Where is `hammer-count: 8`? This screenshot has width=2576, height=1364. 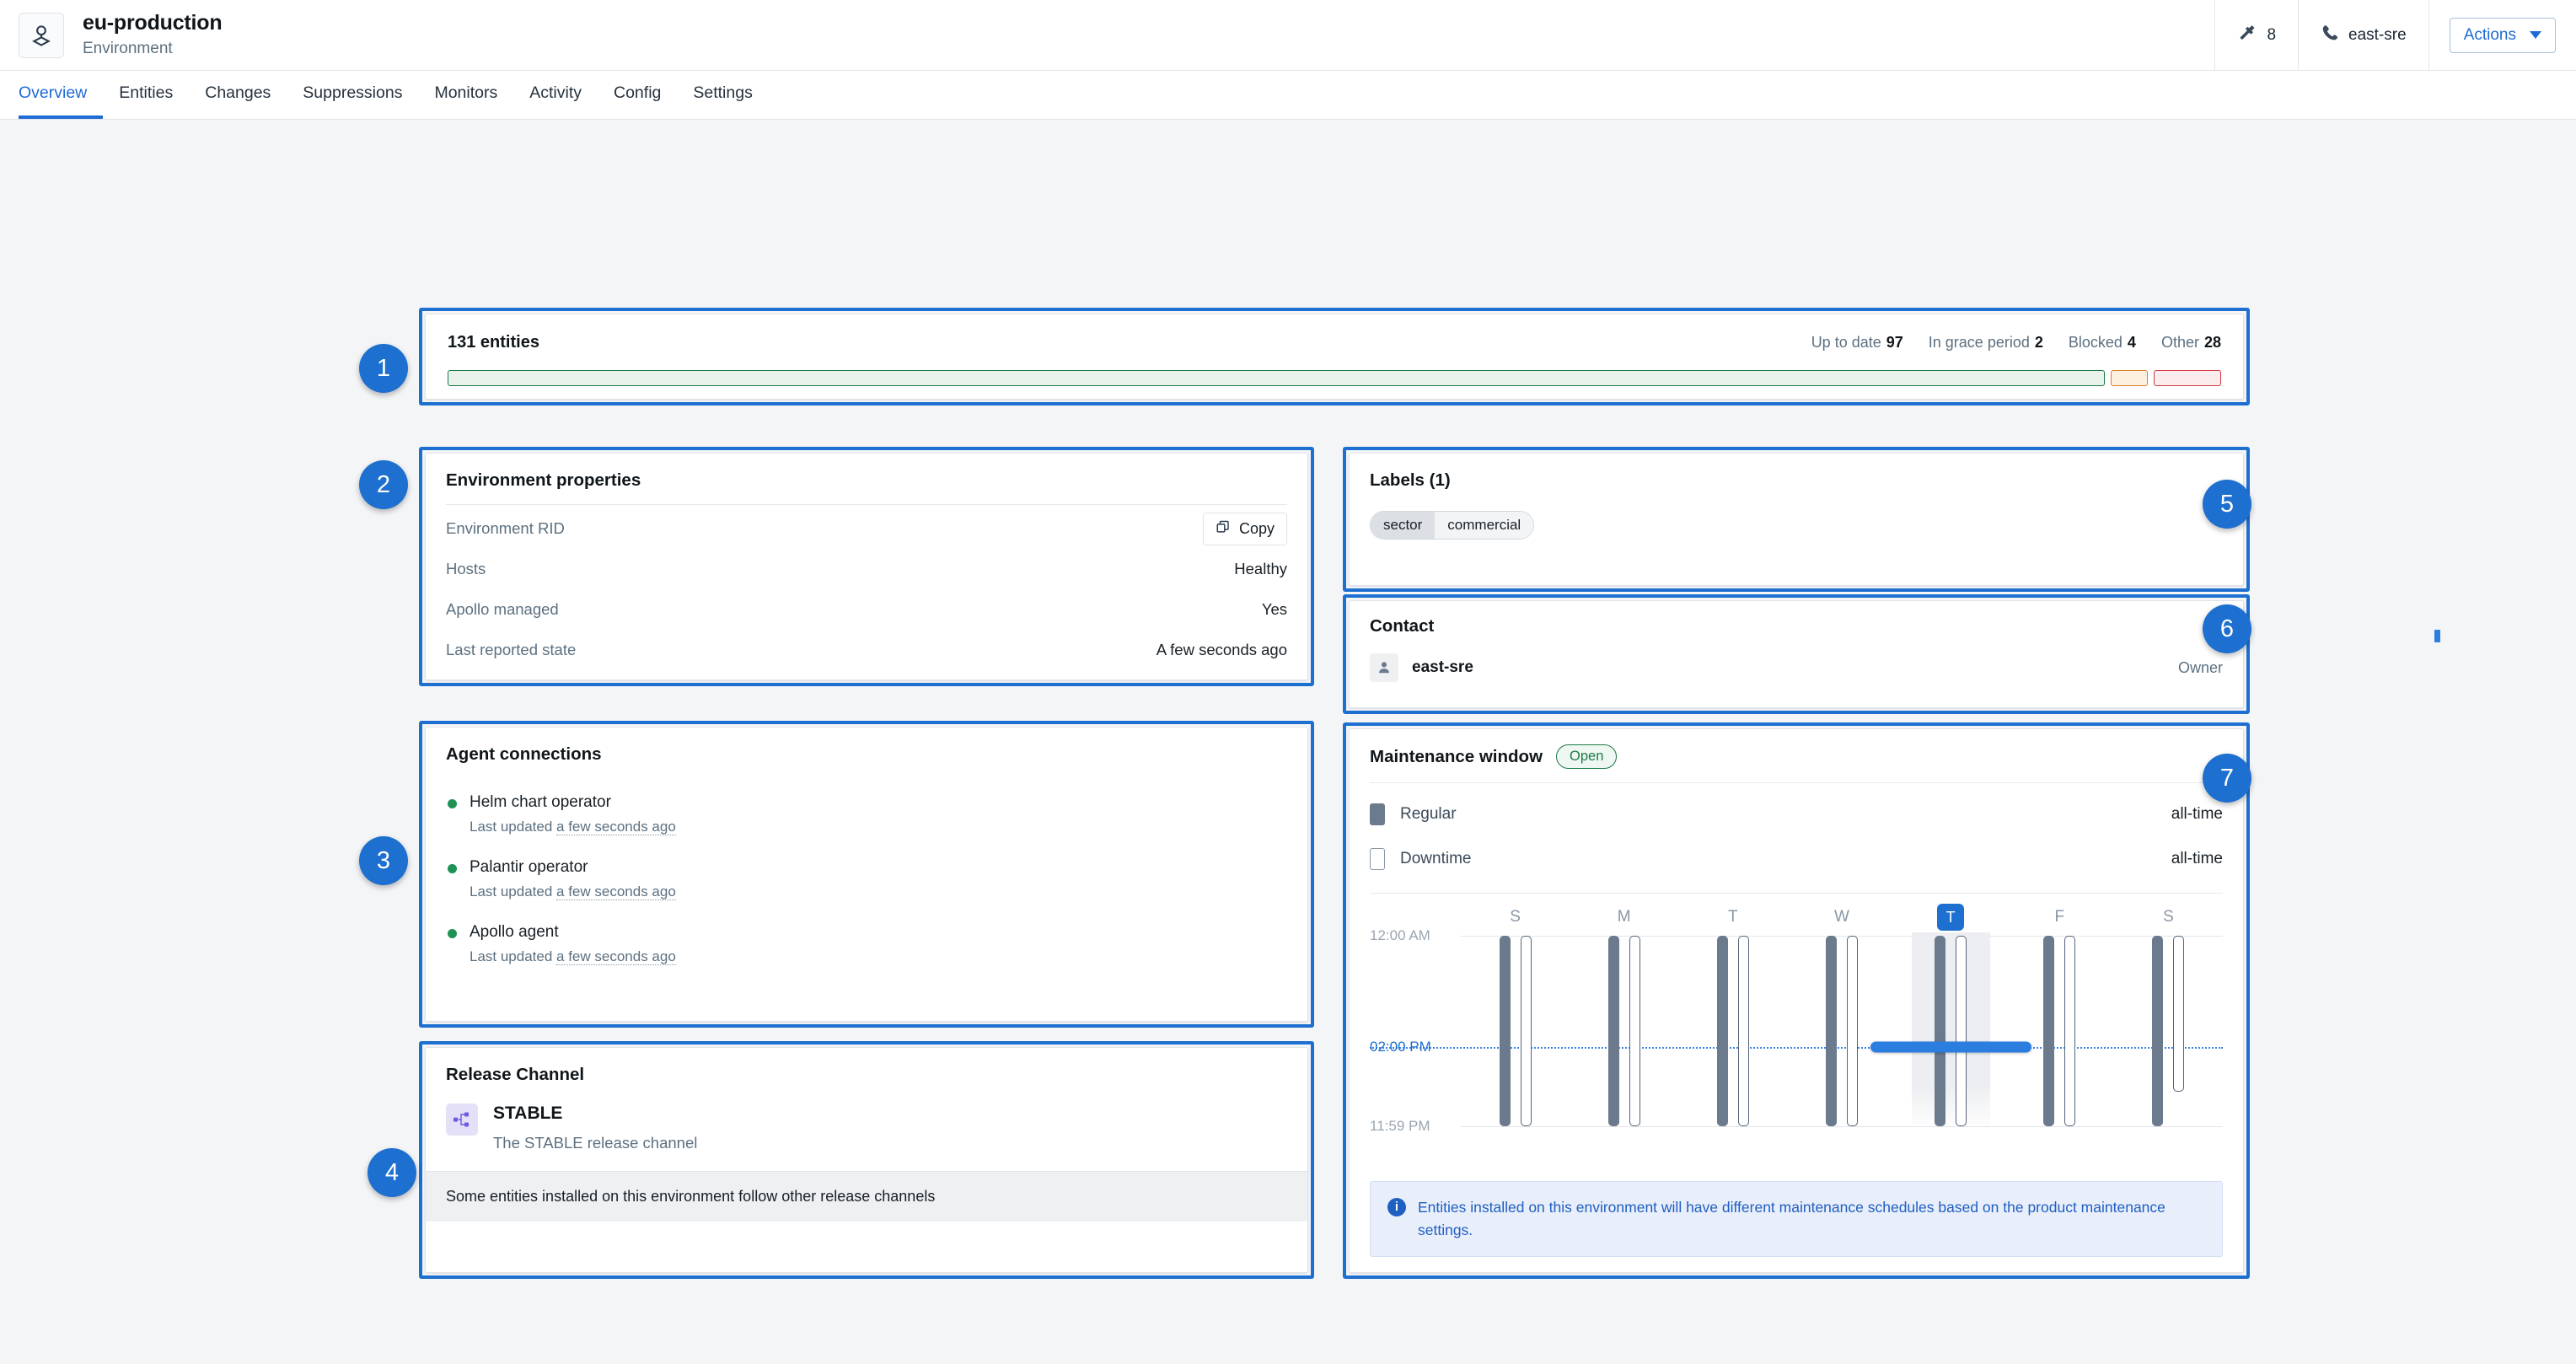
hammer-count: 8 is located at coordinates (2272, 35).